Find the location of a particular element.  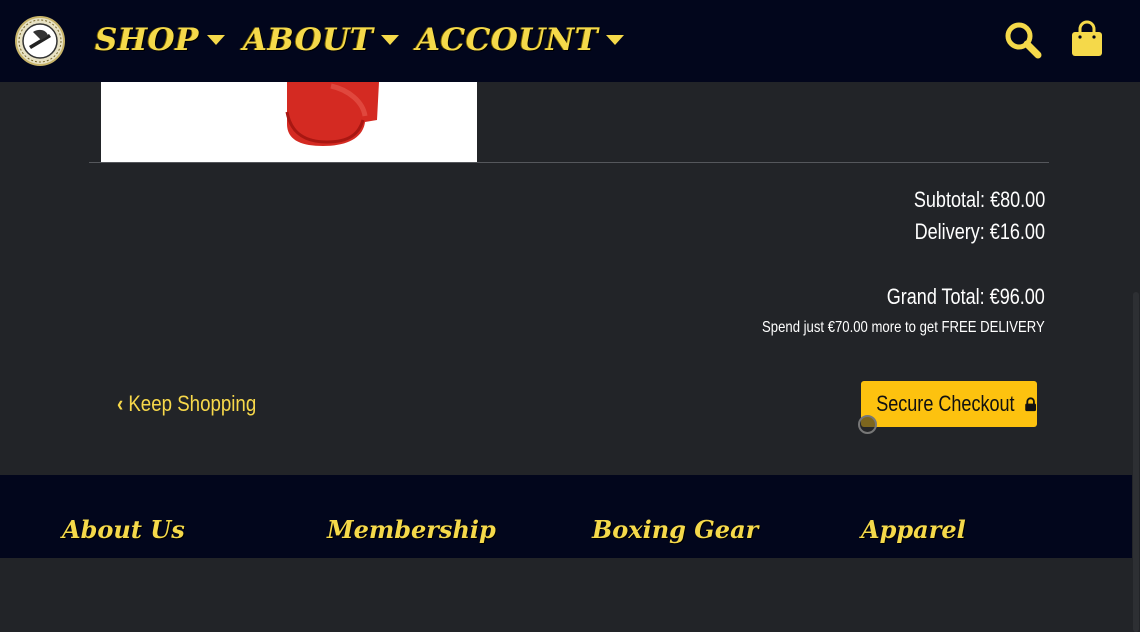

footer-heading-membership: Membership is located at coordinates (411, 529).